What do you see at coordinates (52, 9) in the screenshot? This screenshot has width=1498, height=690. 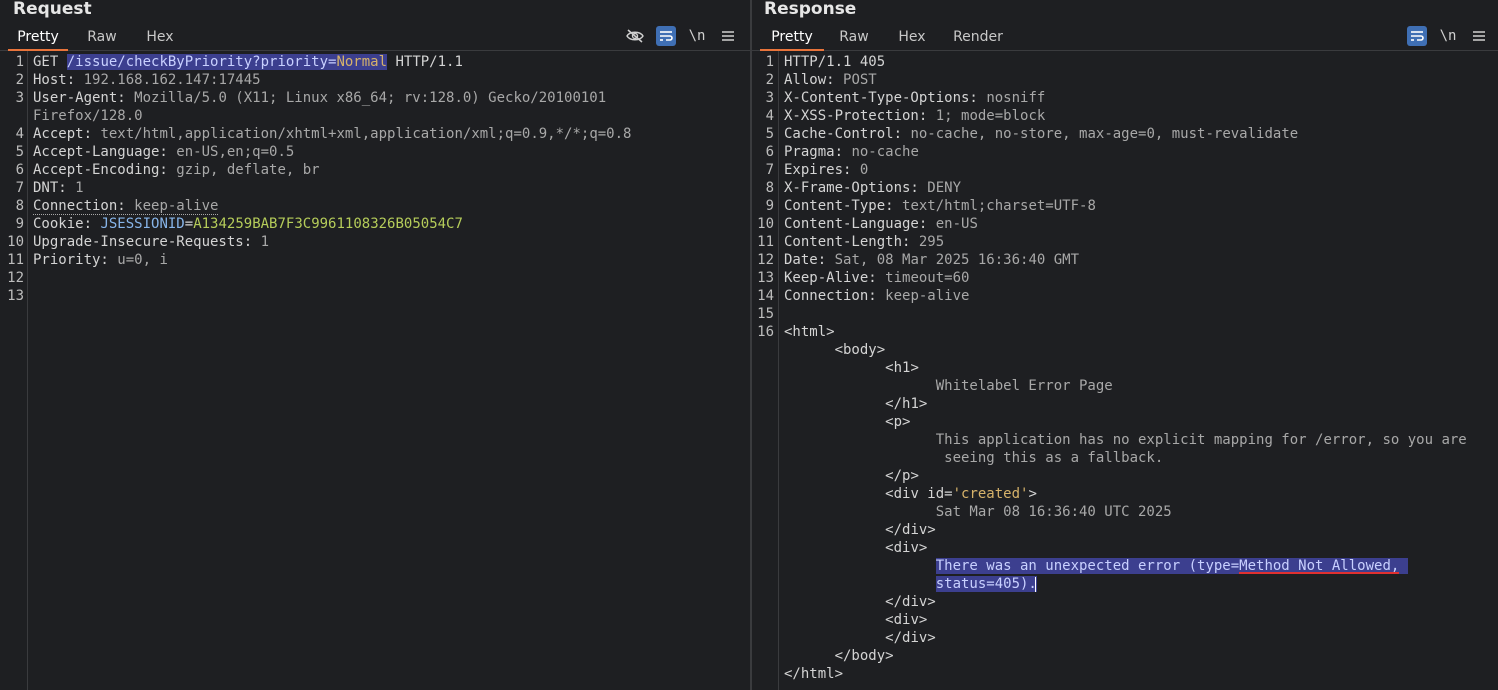 I see `request-title: Request` at bounding box center [52, 9].